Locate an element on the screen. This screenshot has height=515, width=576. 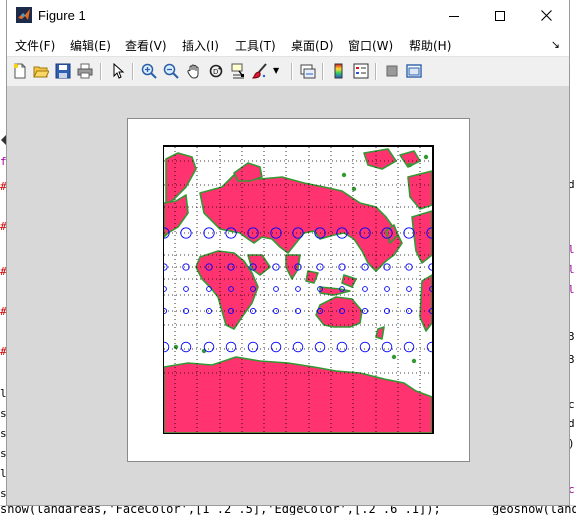
close-icon is located at coordinates (546, 15).